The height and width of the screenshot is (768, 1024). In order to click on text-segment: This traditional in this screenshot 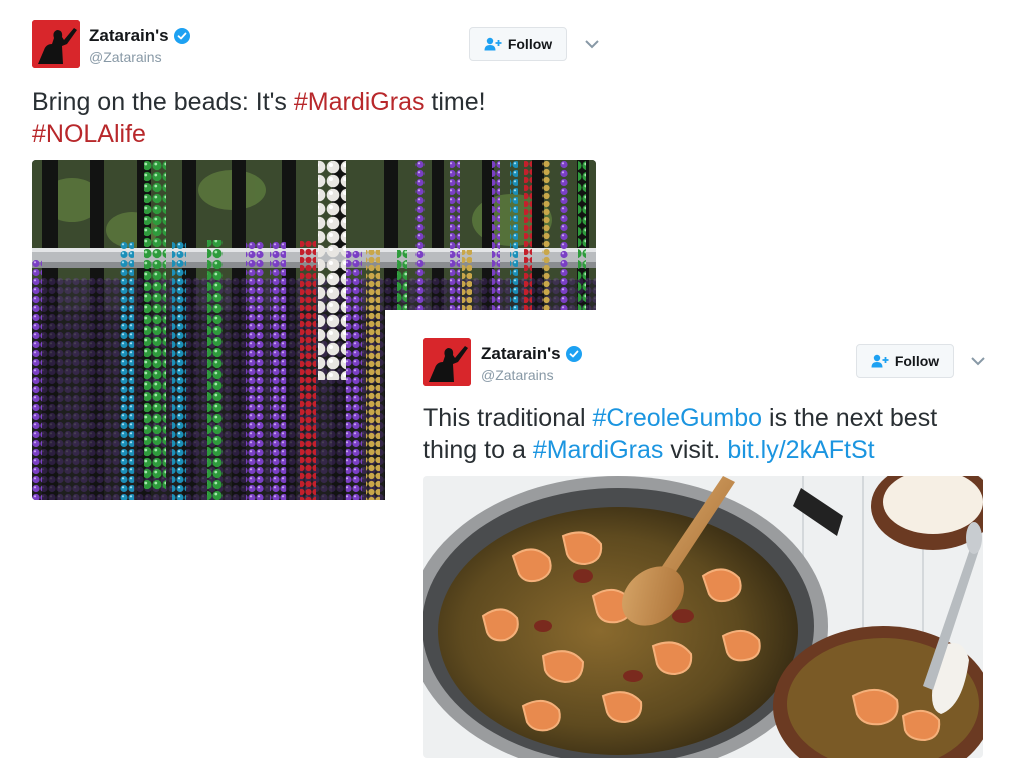, I will do `click(508, 418)`.